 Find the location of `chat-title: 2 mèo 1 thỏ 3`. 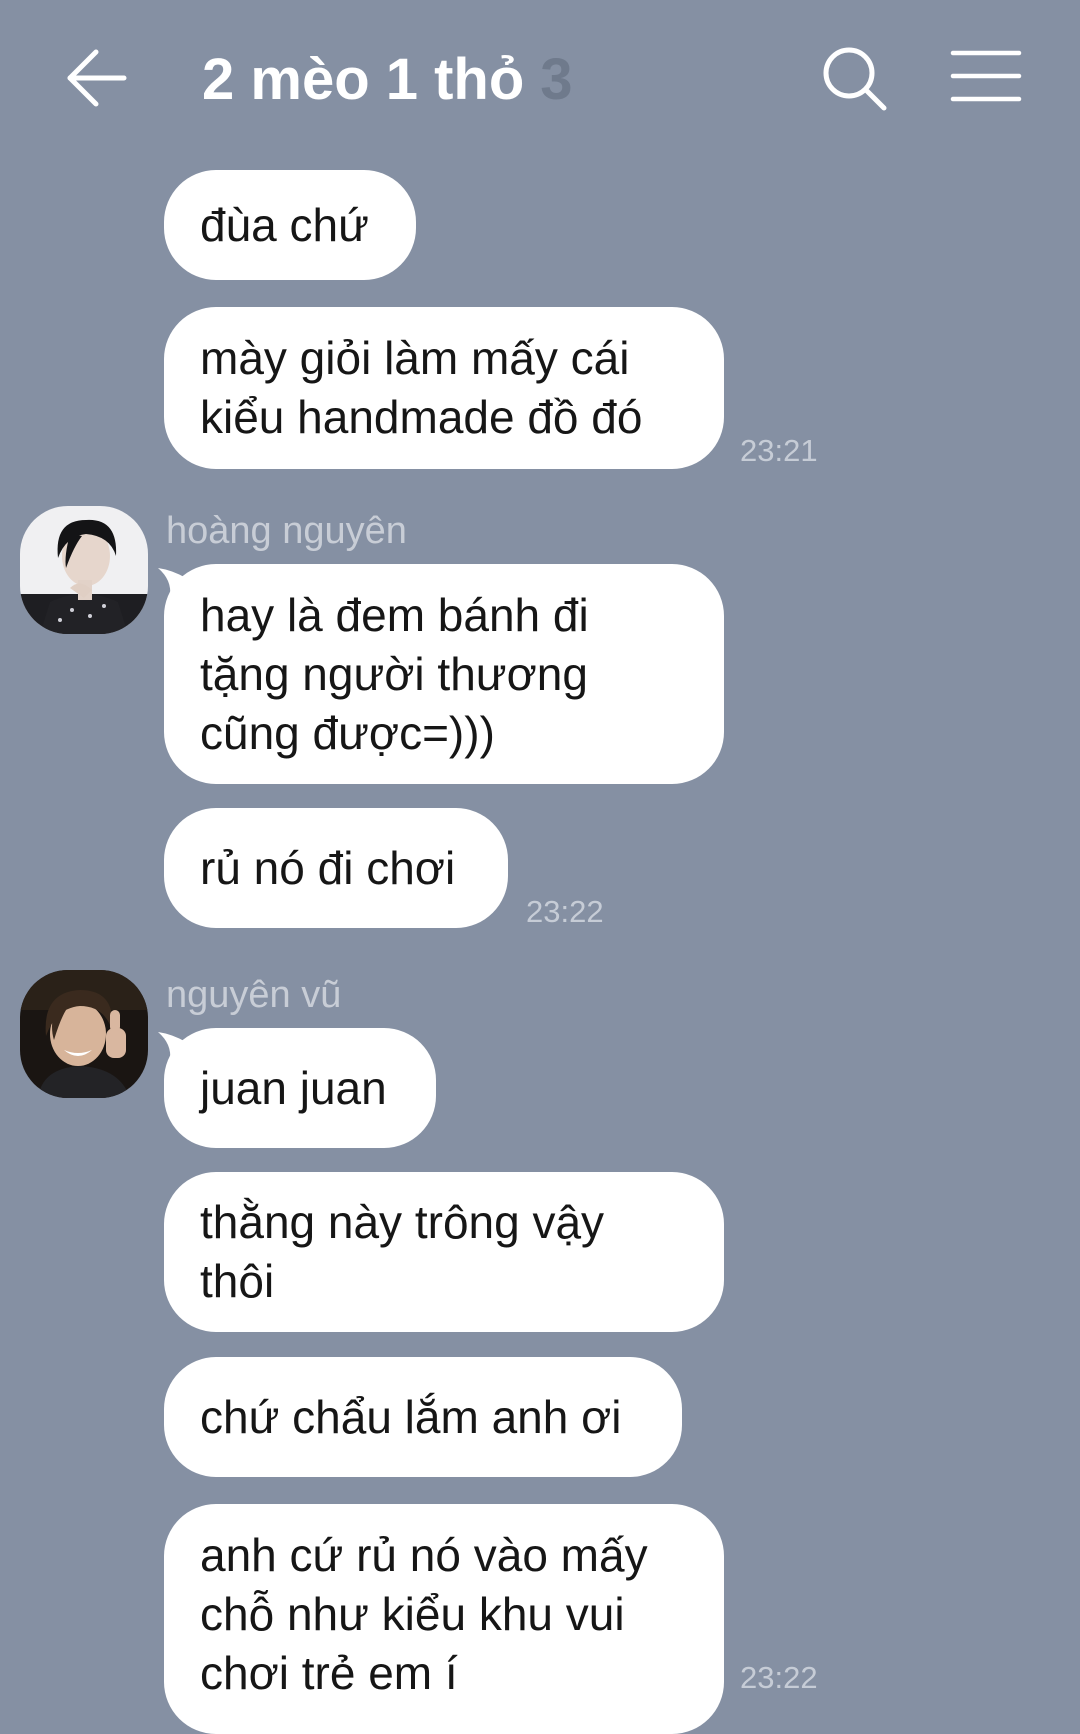

chat-title: 2 mèo 1 thỏ 3 is located at coordinates (387, 80).